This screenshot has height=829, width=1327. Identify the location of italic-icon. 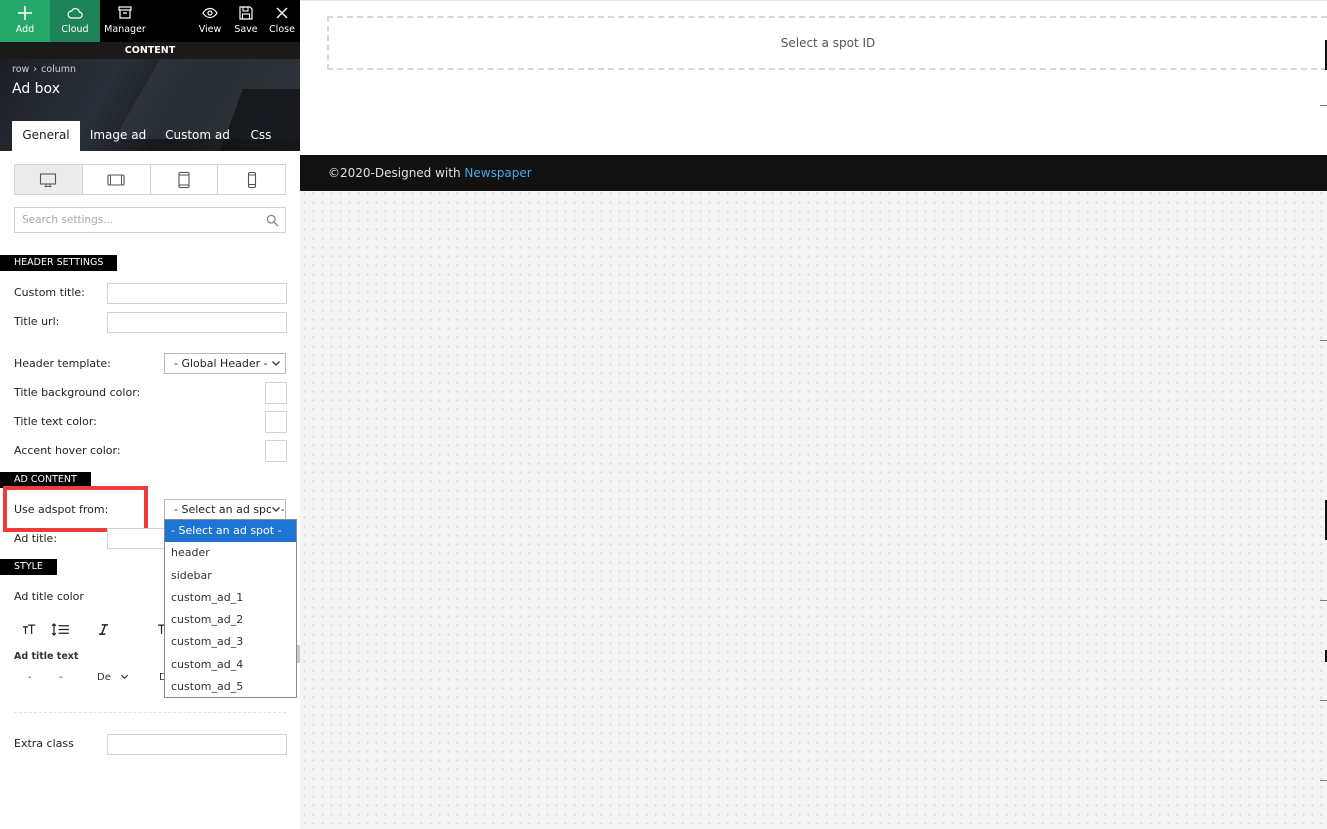
(103, 631).